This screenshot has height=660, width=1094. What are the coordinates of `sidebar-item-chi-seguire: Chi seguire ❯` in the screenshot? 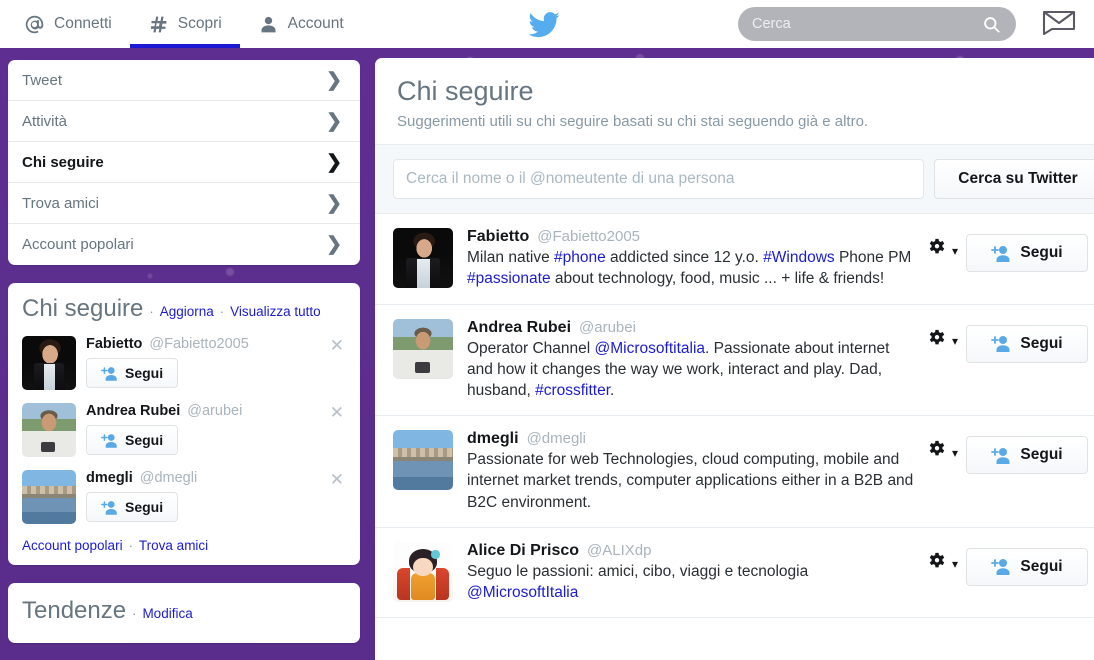 It's located at (184, 162).